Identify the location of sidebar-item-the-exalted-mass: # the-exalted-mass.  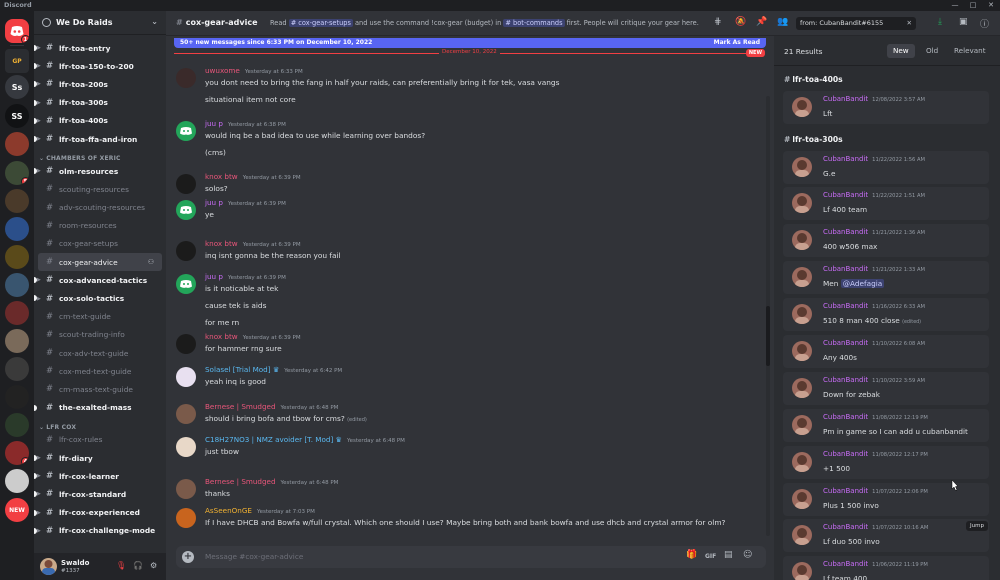
(100, 408).